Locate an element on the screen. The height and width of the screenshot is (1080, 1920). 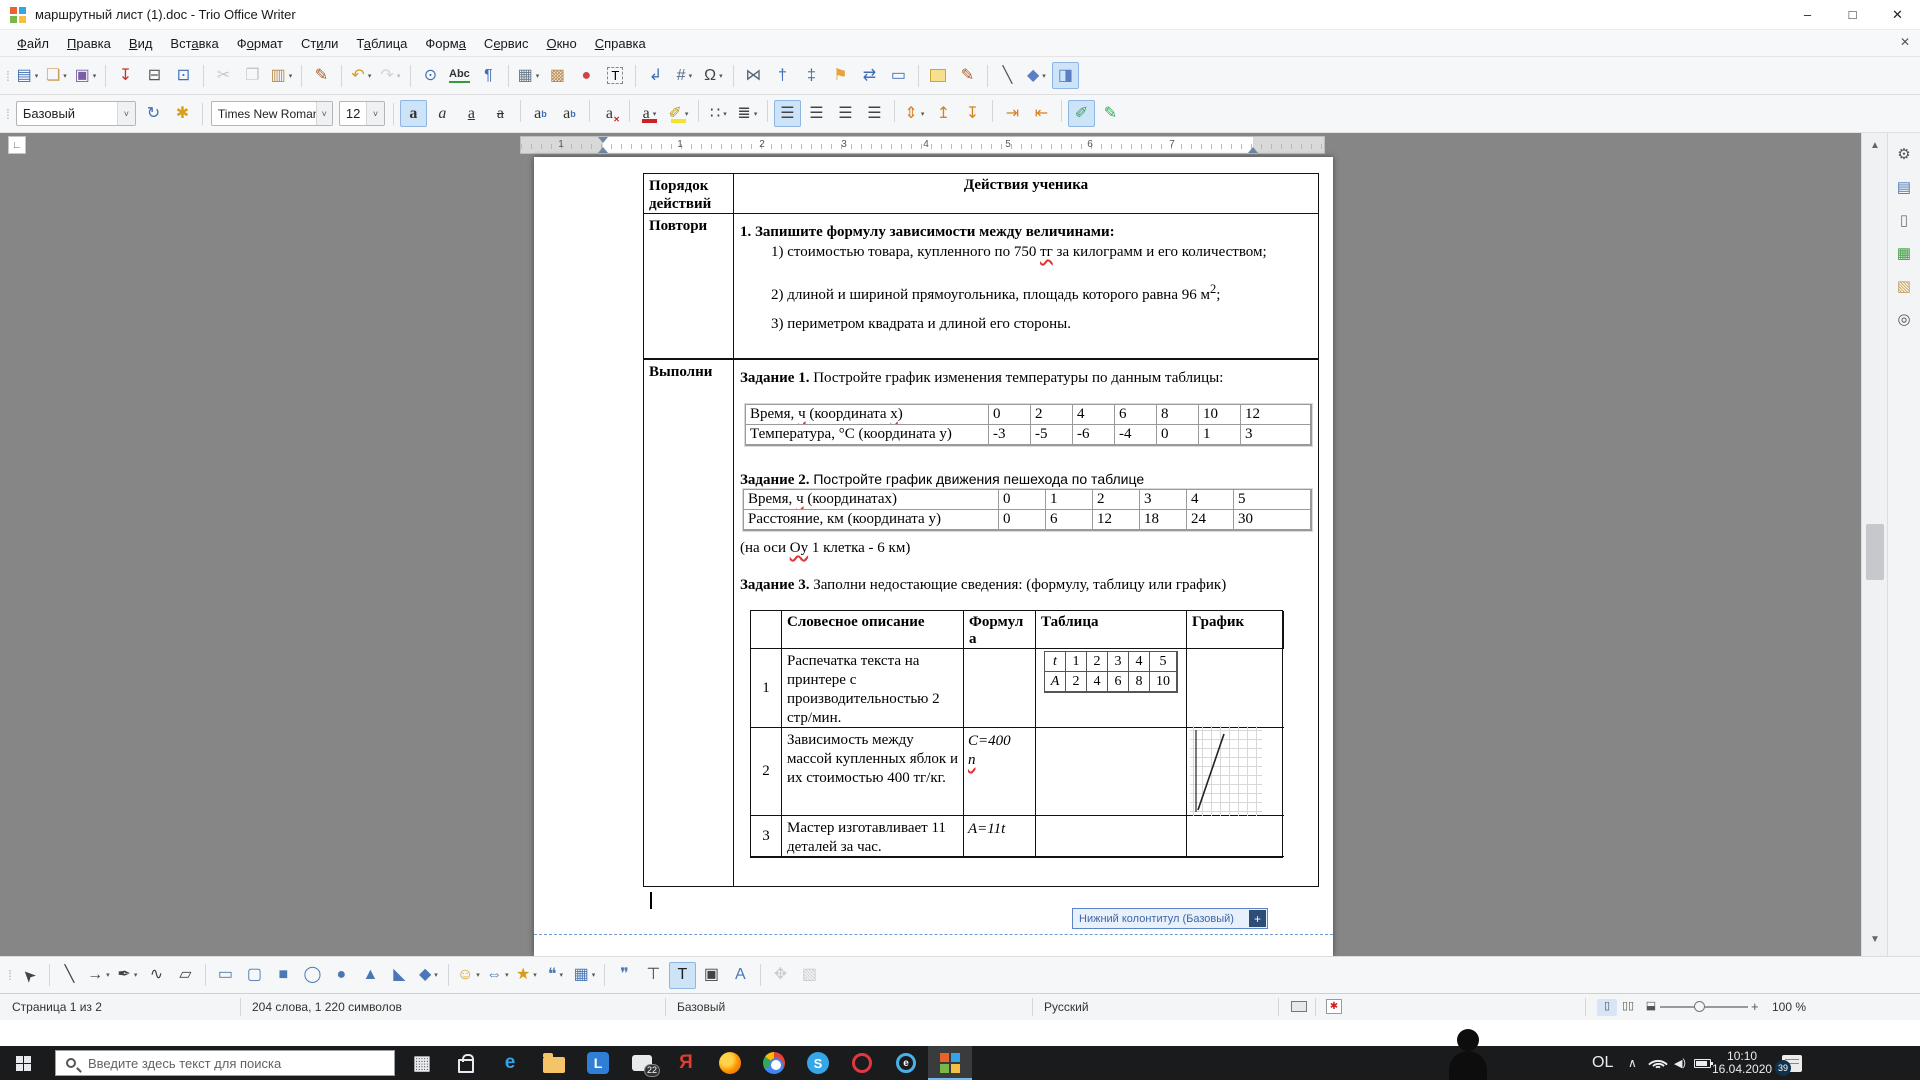
bookmark-icon: ⚑ is located at coordinates (840, 75).